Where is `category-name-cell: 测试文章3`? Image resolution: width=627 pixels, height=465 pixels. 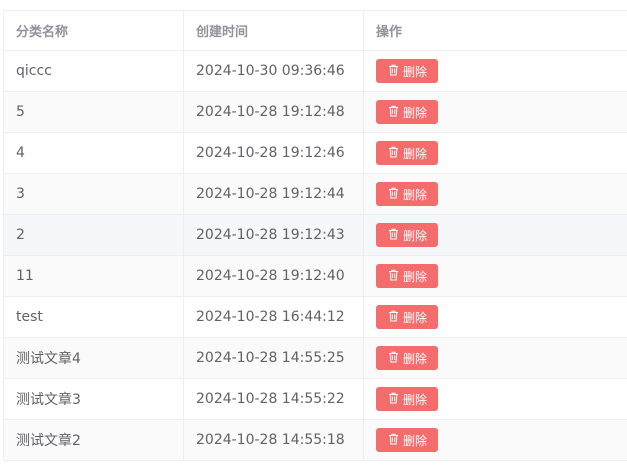
category-name-cell: 测试文章3 is located at coordinates (94, 399).